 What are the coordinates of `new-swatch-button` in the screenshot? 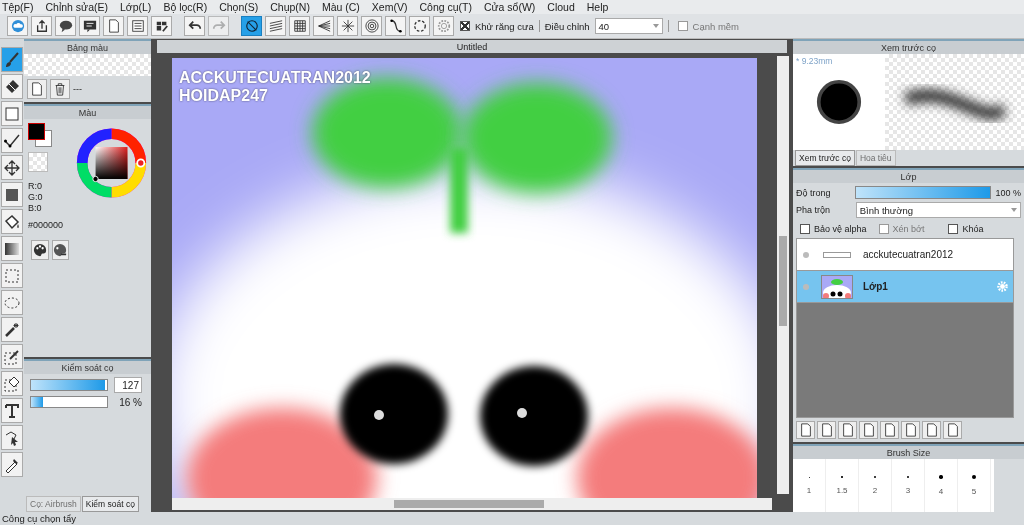 It's located at (37, 89).